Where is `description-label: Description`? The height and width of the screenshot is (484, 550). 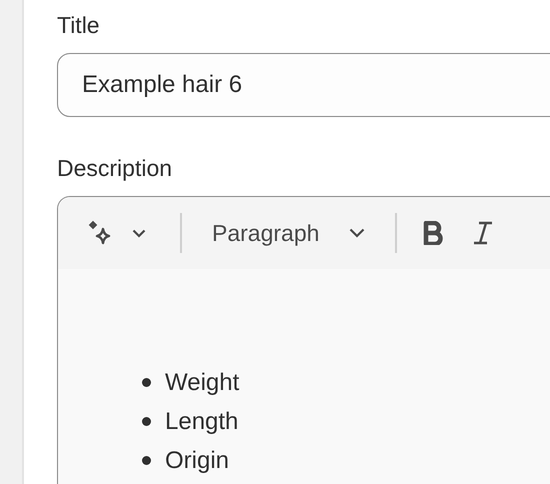
description-label: Description is located at coordinates (115, 168).